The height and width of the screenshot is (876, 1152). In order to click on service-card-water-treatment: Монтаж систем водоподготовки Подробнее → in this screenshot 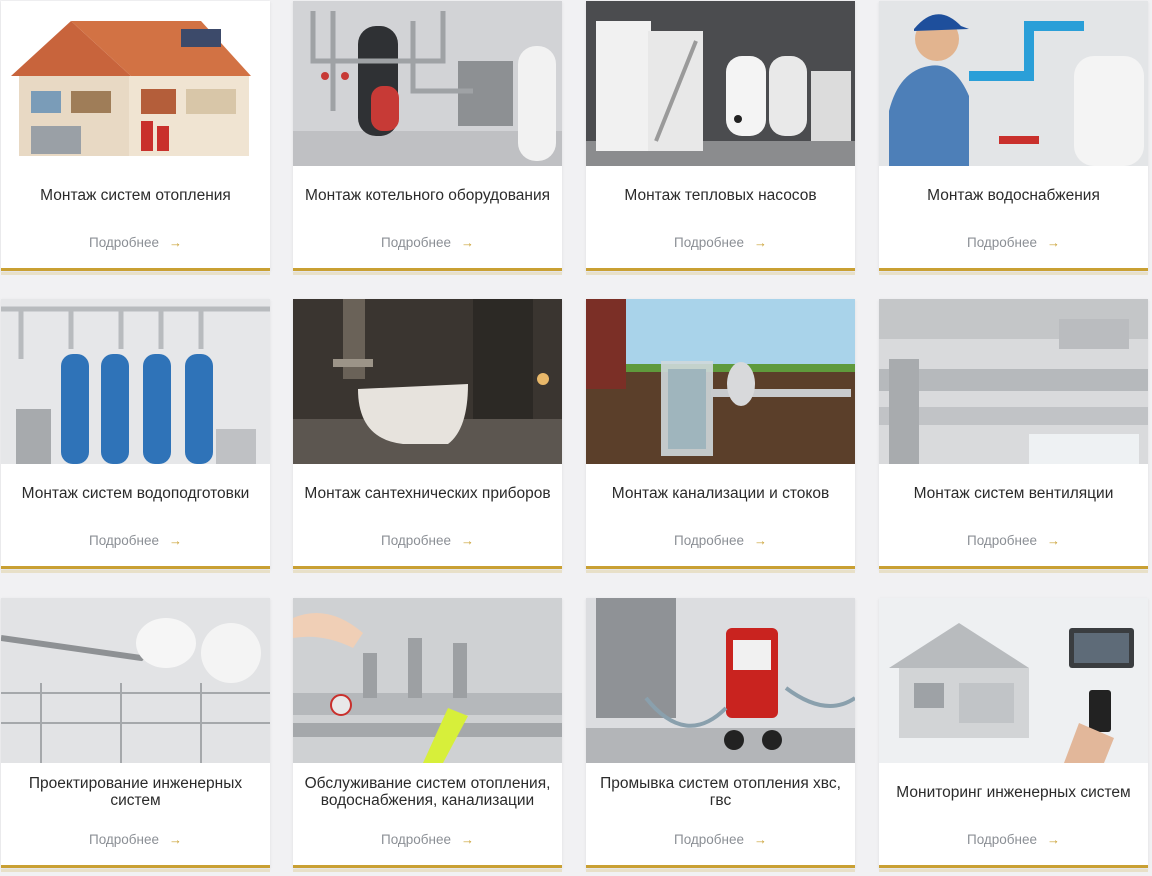, I will do `click(135, 436)`.